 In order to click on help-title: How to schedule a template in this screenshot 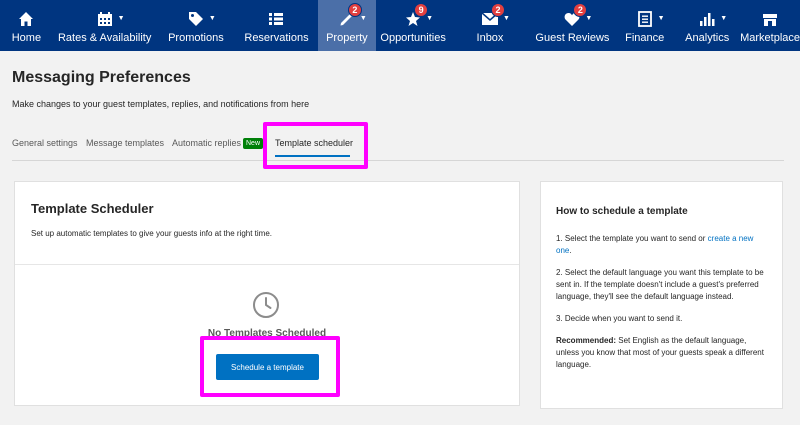, I will do `click(622, 211)`.